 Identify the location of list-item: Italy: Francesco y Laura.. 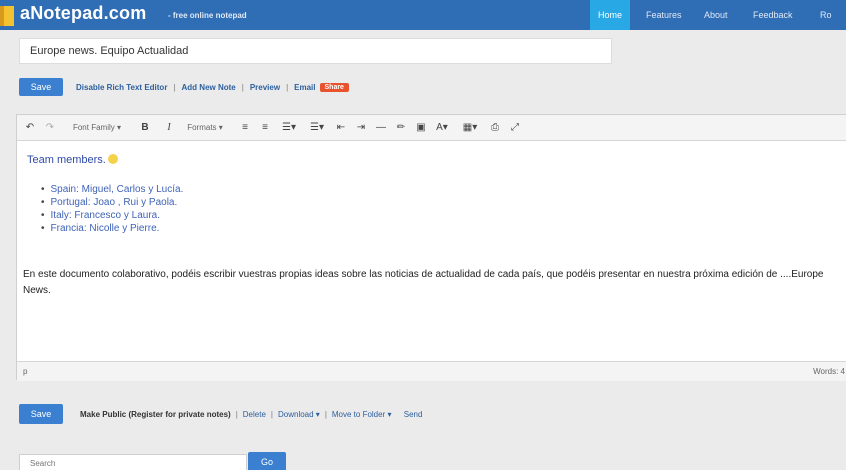
(112, 215).